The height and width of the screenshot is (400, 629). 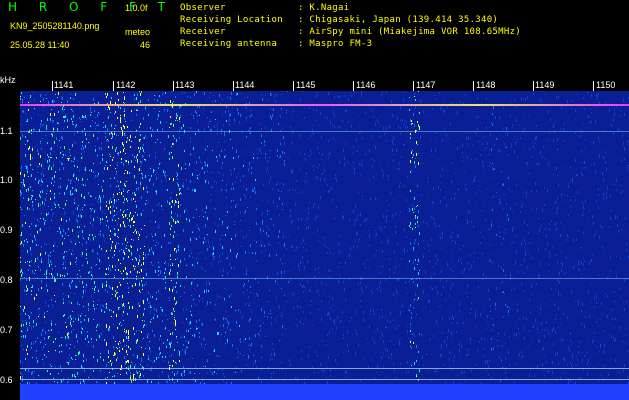 What do you see at coordinates (324, 392) in the screenshot?
I see `bottom-band` at bounding box center [324, 392].